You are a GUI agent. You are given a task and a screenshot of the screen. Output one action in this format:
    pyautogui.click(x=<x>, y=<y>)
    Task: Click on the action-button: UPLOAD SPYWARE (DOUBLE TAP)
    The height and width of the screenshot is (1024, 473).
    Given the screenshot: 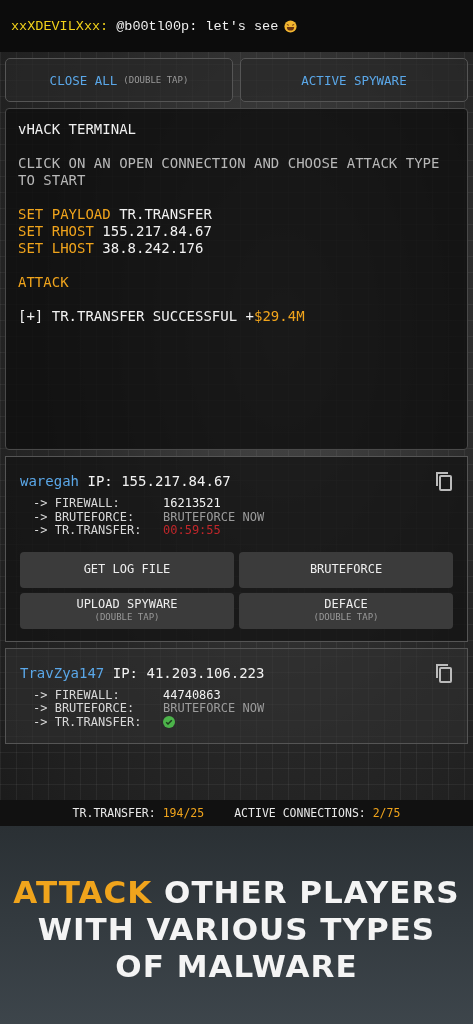 What is the action you would take?
    pyautogui.click(x=127, y=610)
    